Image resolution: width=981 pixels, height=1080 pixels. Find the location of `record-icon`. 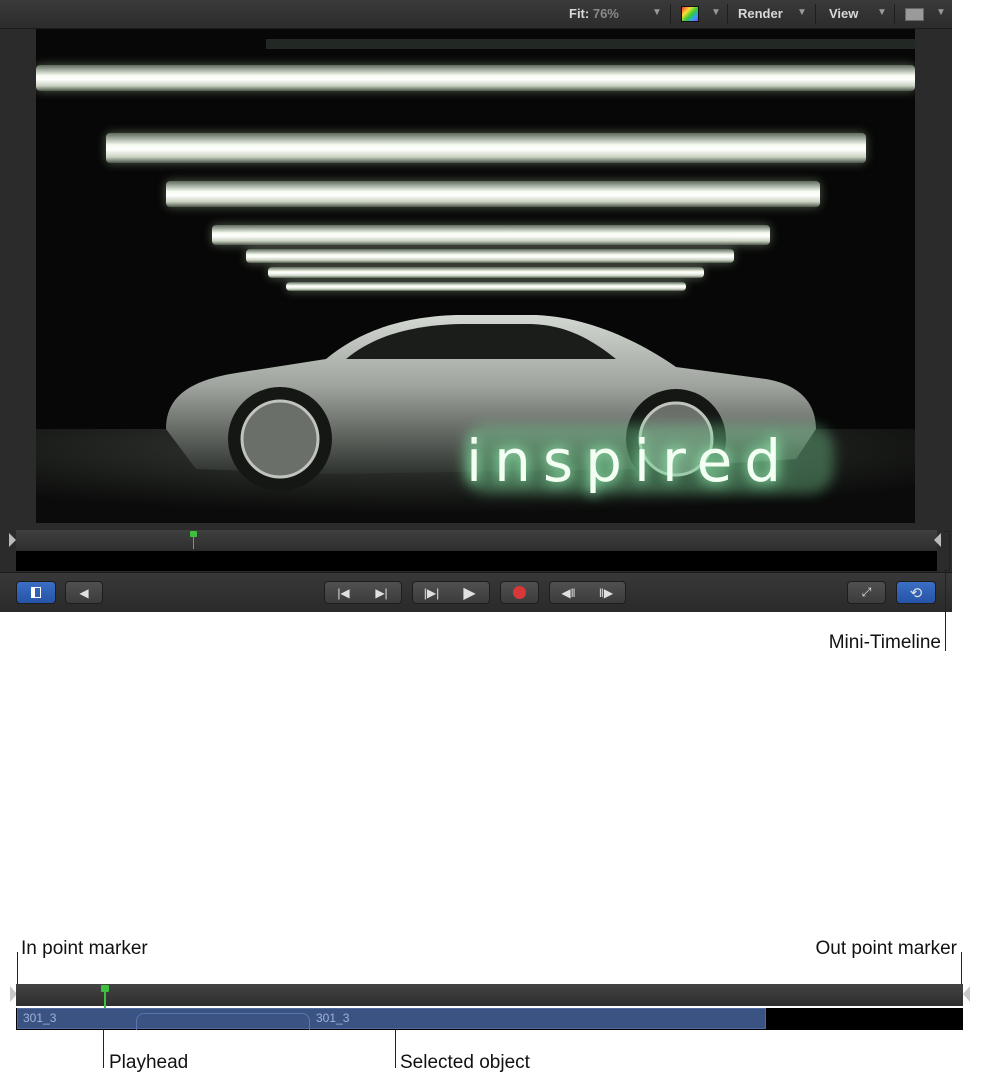

record-icon is located at coordinates (519, 592).